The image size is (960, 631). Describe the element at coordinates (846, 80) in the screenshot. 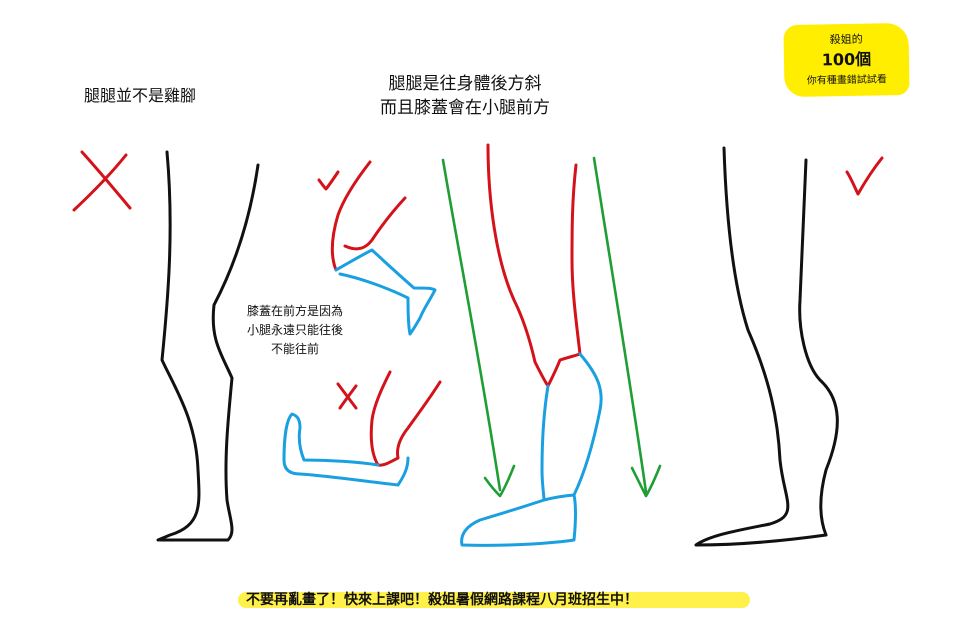

I see `badge-line-3: 你有種畫錯試試看` at that location.